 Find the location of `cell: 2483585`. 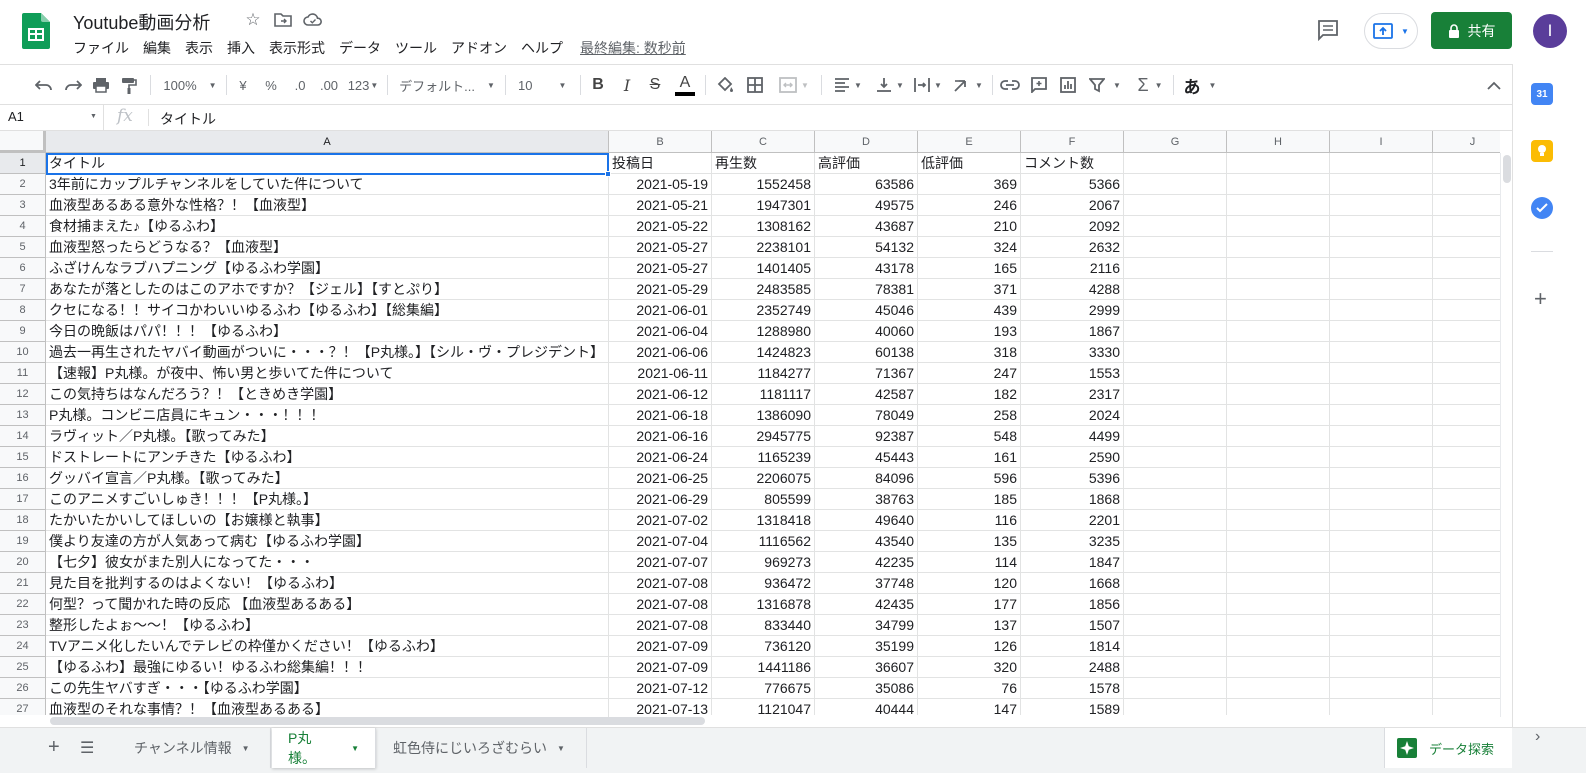

cell: 2483585 is located at coordinates (763, 289).